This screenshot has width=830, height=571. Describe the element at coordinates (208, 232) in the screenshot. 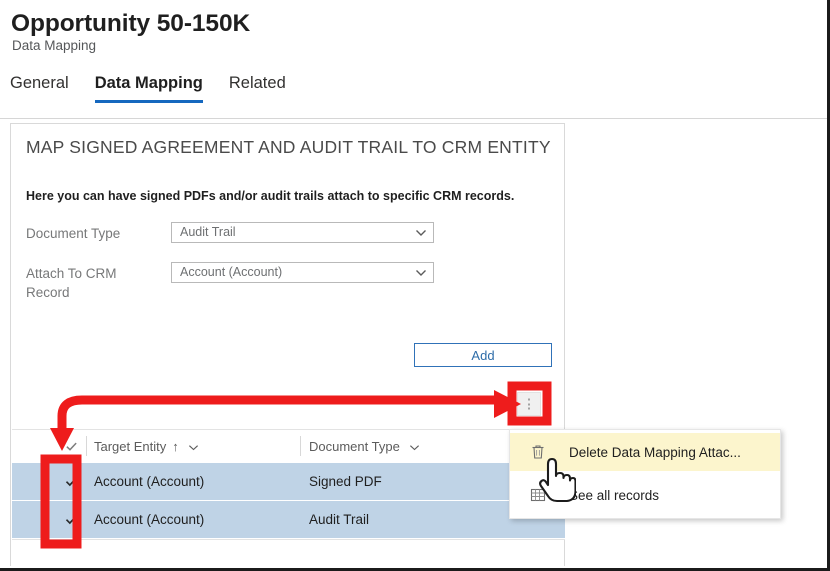

I see `document-type-value: Audit Trail` at that location.